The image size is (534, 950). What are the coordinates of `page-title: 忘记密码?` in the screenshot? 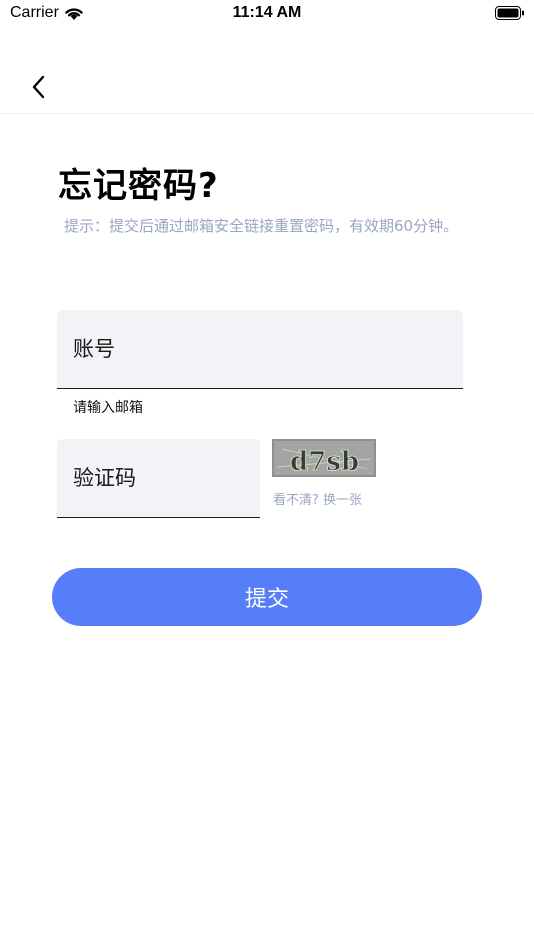 It's located at (138, 186).